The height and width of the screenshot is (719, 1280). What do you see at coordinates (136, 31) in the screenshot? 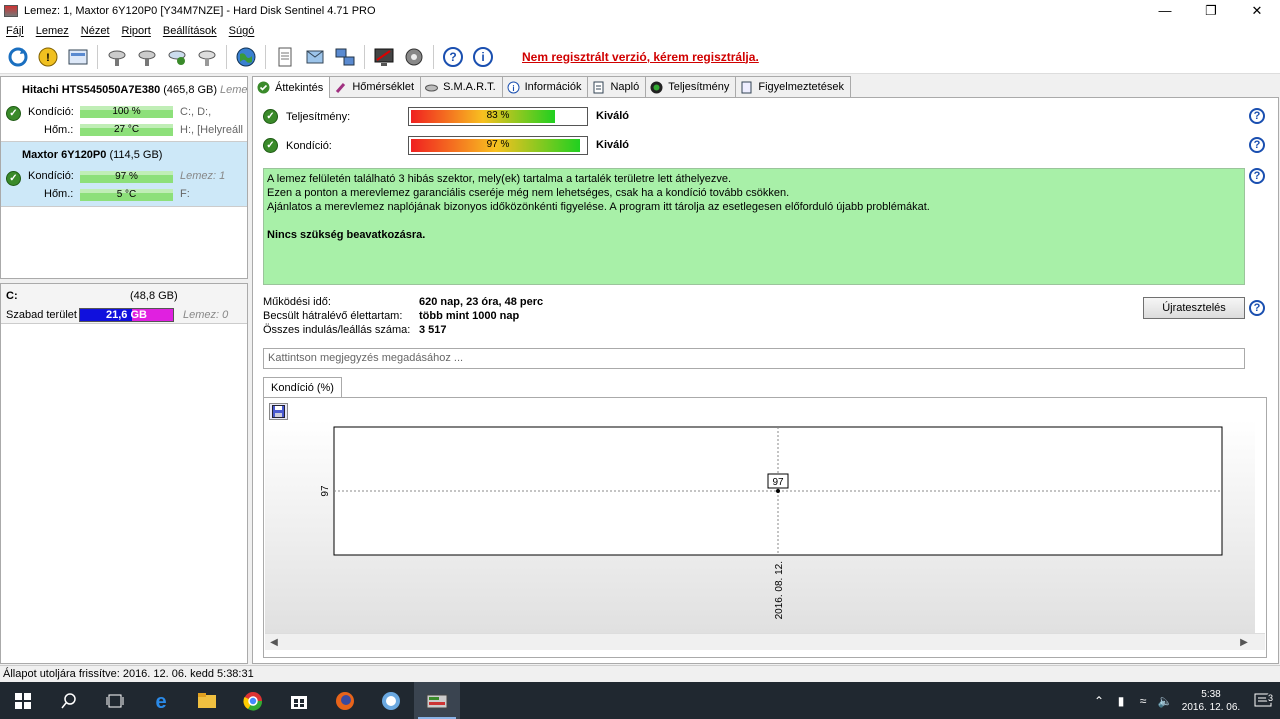
I see `menu-report: Riport` at bounding box center [136, 31].